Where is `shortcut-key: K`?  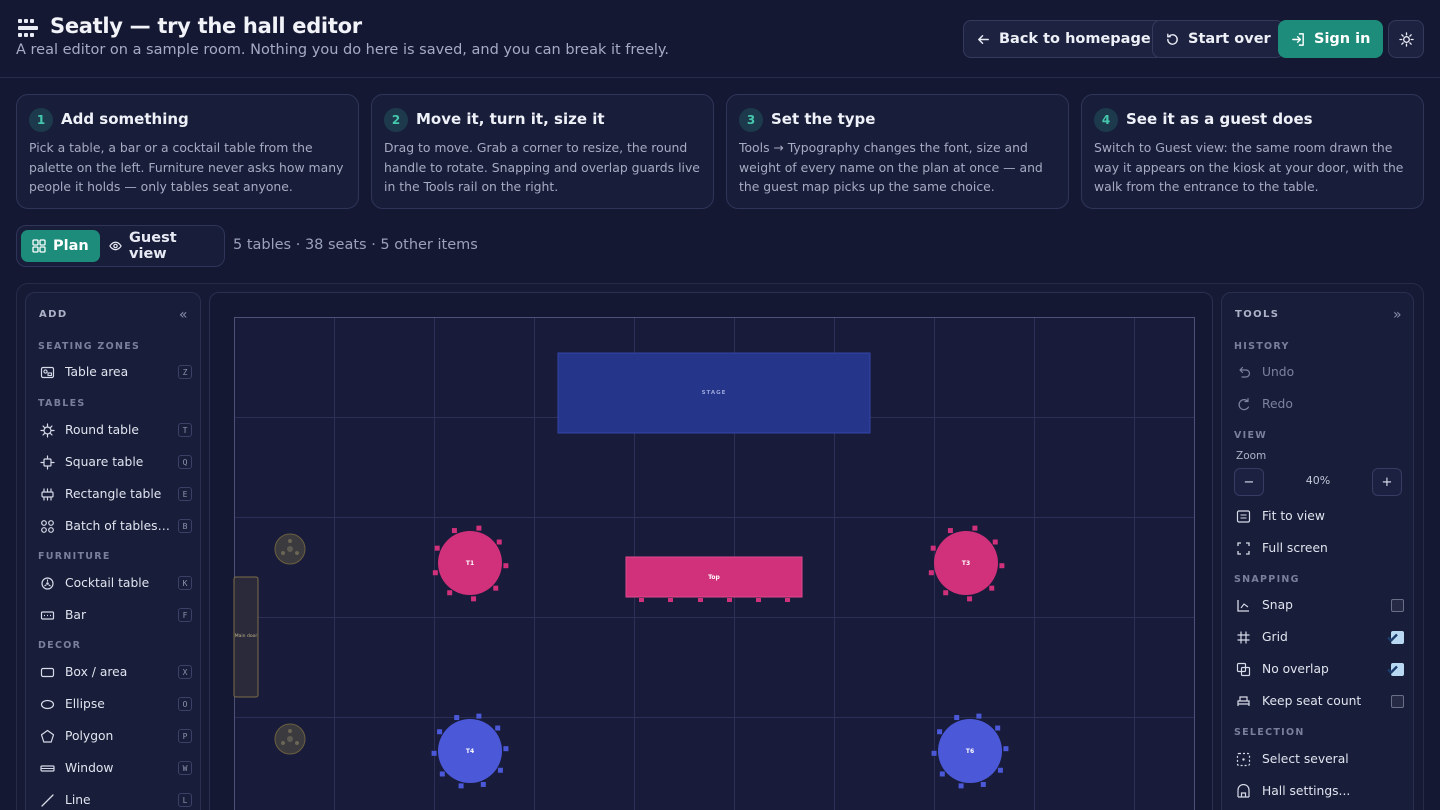
shortcut-key: K is located at coordinates (185, 583).